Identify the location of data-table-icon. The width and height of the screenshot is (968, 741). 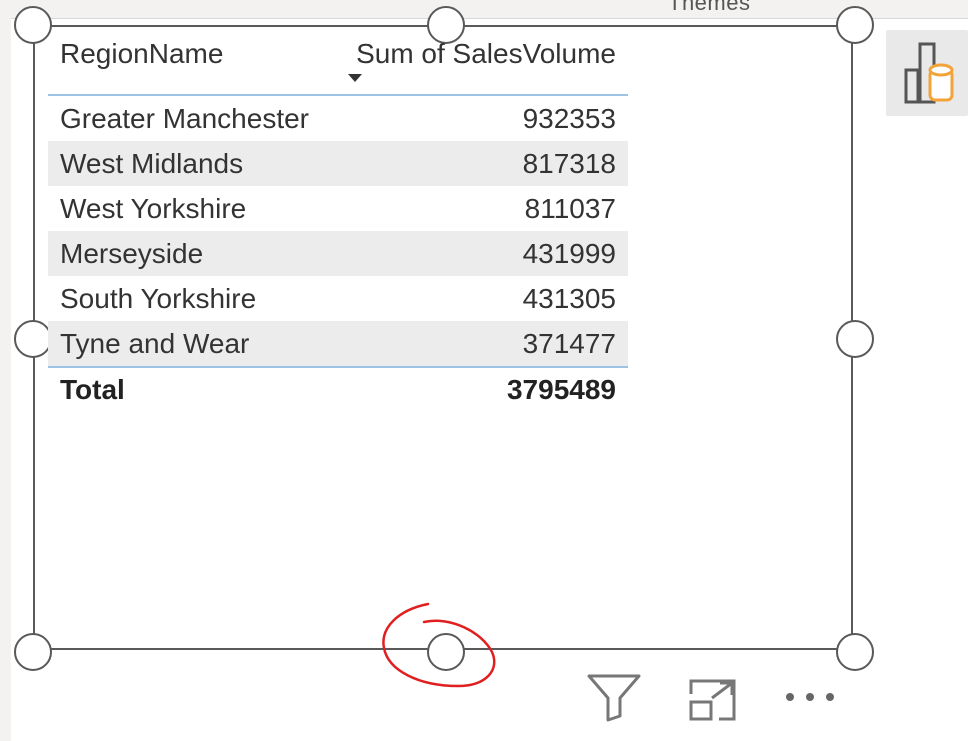
(929, 73).